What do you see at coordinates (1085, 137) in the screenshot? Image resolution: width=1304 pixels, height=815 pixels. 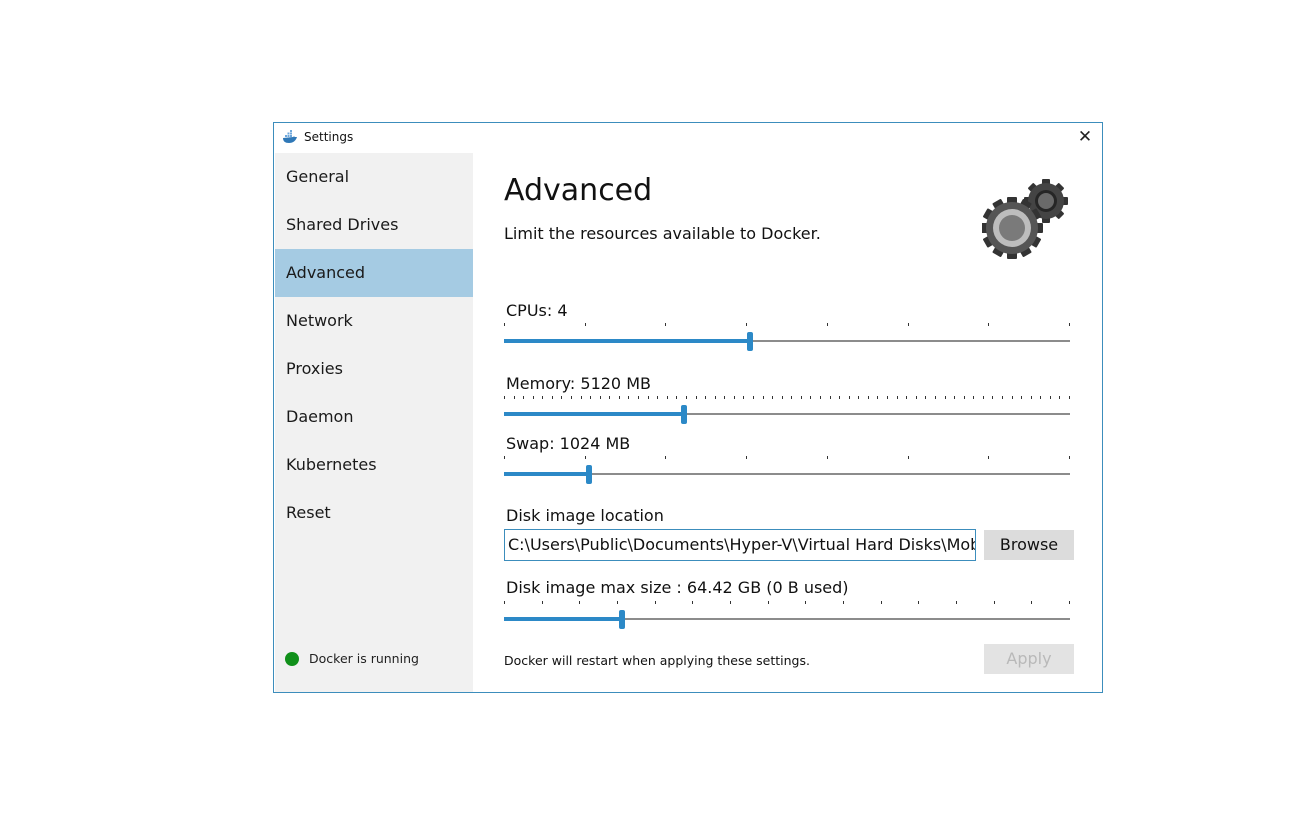 I see `close-icon: ✕` at bounding box center [1085, 137].